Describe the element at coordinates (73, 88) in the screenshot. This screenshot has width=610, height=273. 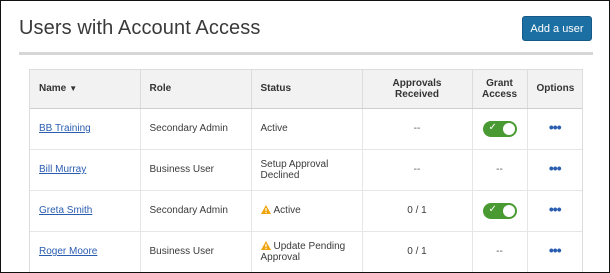
I see `sort-desc-icon: ▼` at that location.